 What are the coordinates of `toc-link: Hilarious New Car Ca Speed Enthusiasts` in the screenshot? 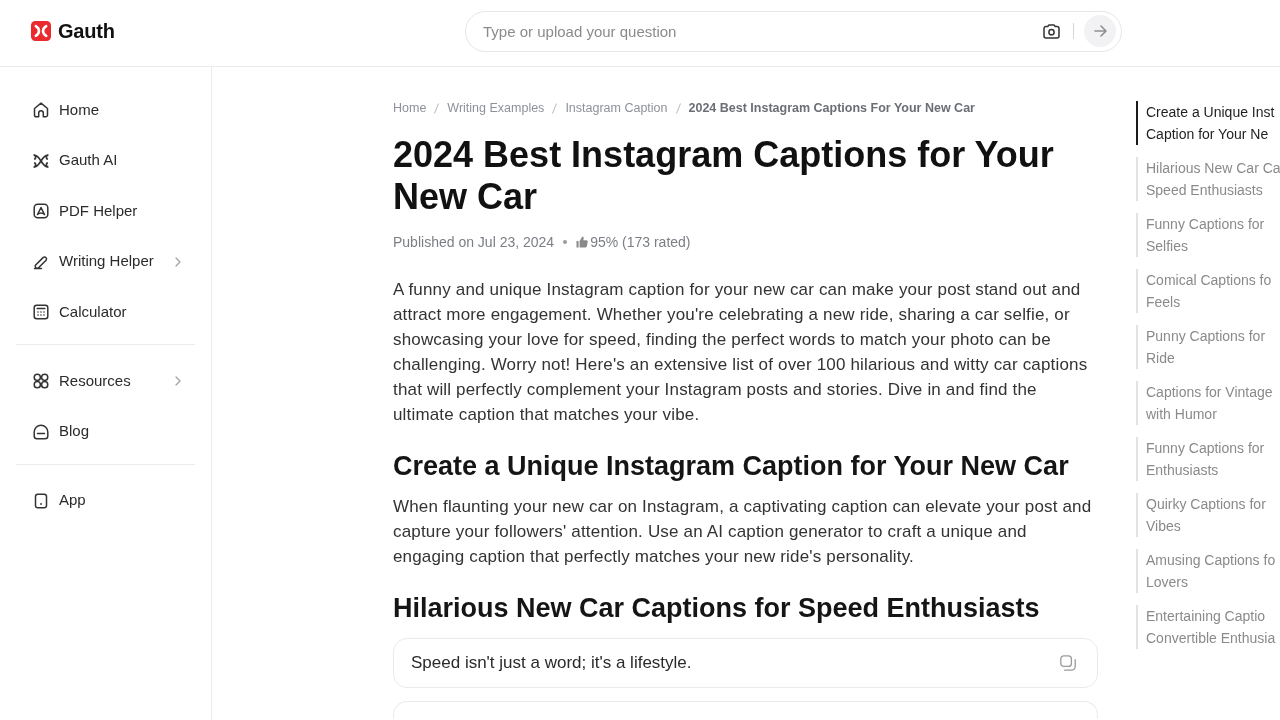 It's located at (1208, 179).